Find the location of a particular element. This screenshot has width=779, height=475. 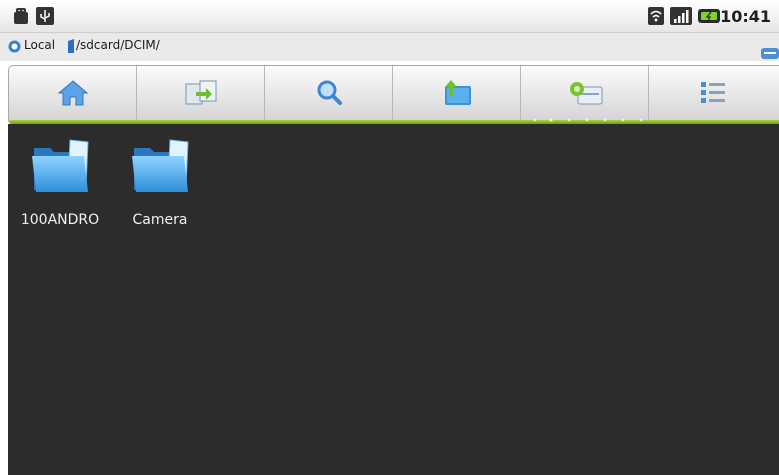

toolbar is located at coordinates (393, 95).